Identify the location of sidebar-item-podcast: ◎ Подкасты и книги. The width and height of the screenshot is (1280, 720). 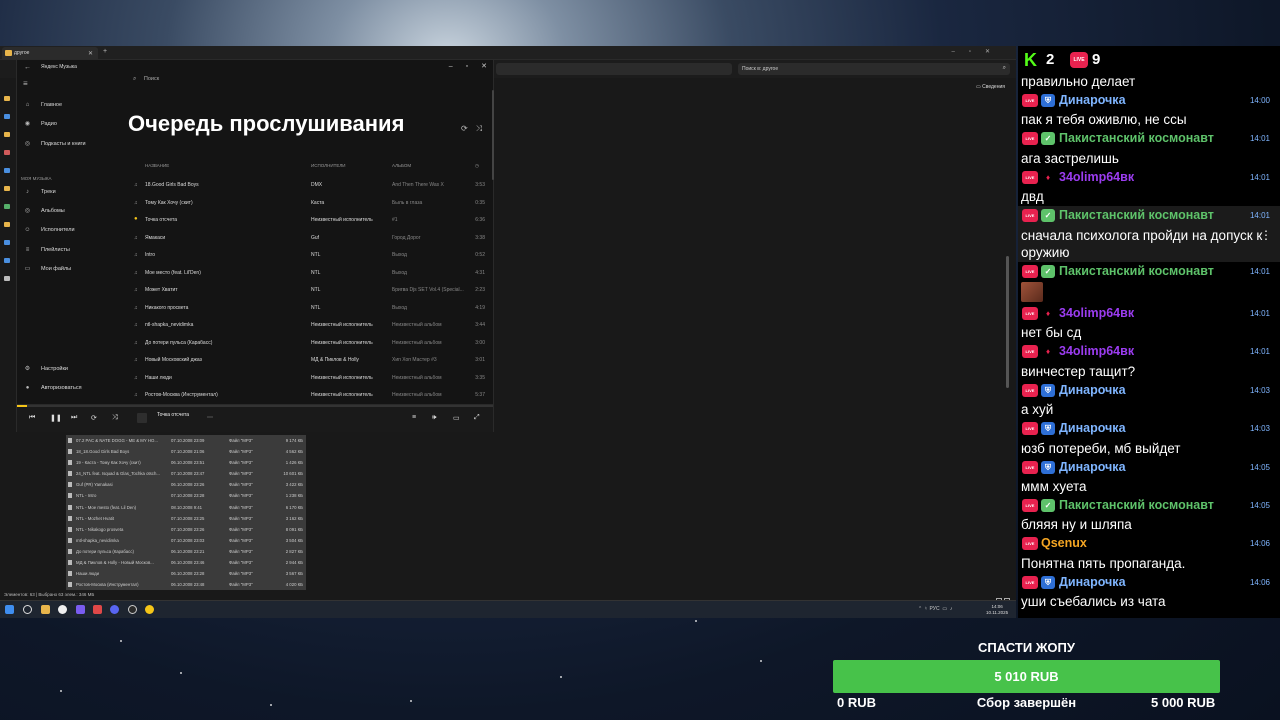
(67, 146).